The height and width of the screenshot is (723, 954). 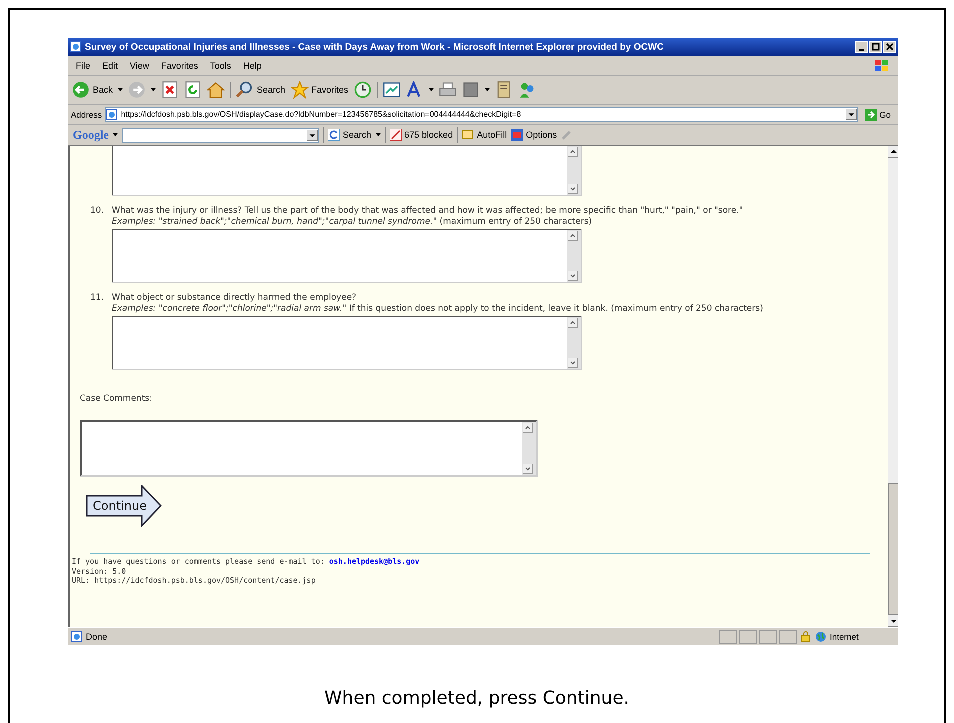 I want to click on question-number: 10., so click(x=96, y=212).